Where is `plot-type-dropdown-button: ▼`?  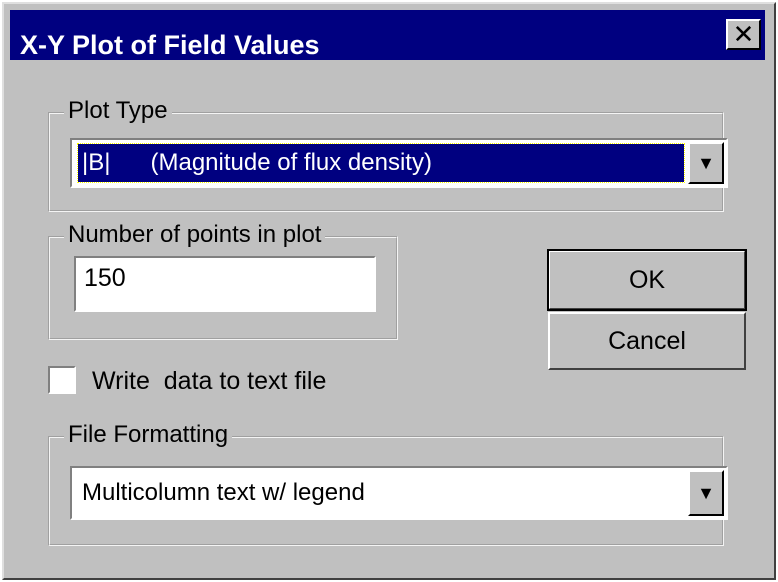 plot-type-dropdown-button: ▼ is located at coordinates (706, 163).